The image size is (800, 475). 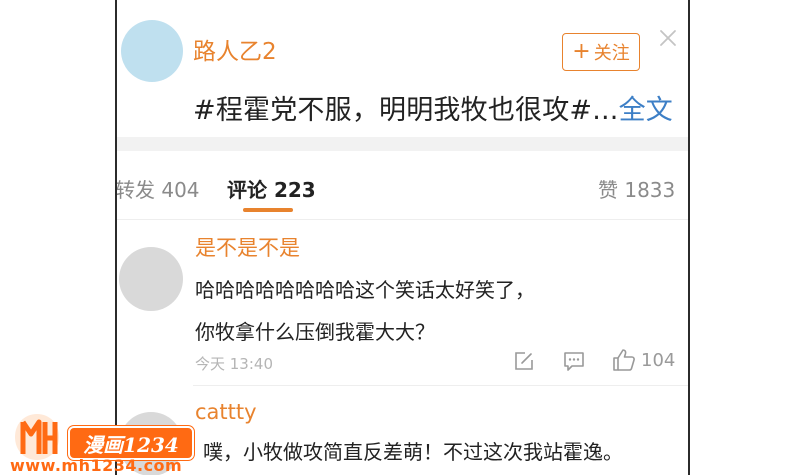 I want to click on tab-likes: 赞 1833, so click(x=636, y=188).